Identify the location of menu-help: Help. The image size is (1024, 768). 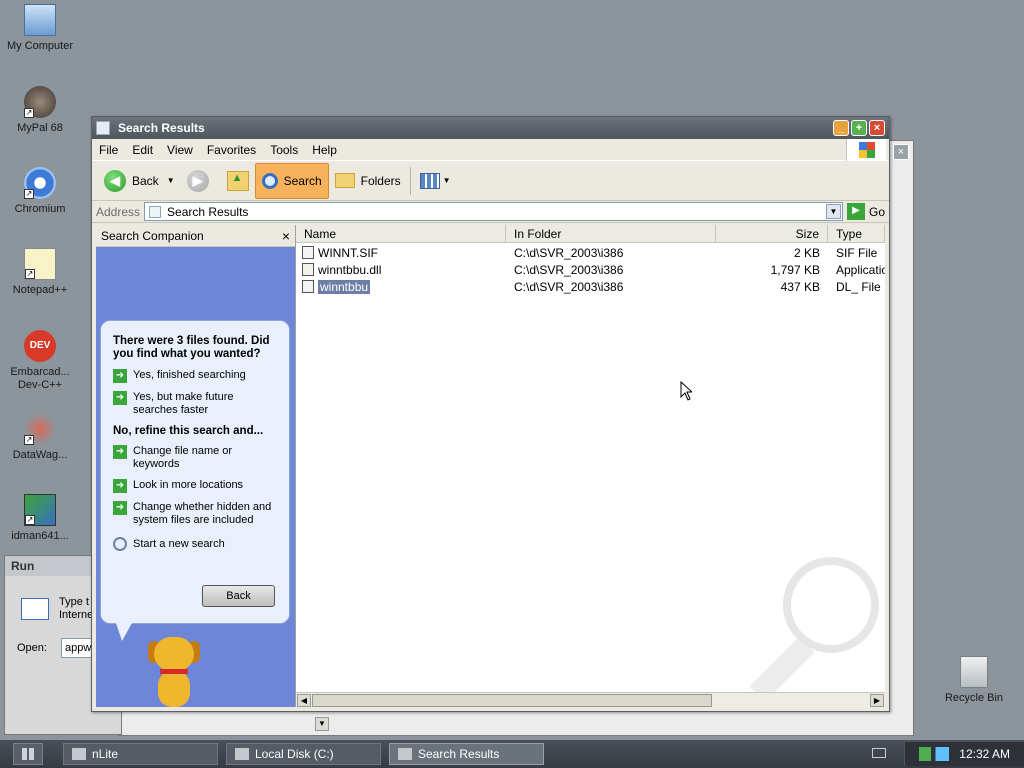
(324, 150).